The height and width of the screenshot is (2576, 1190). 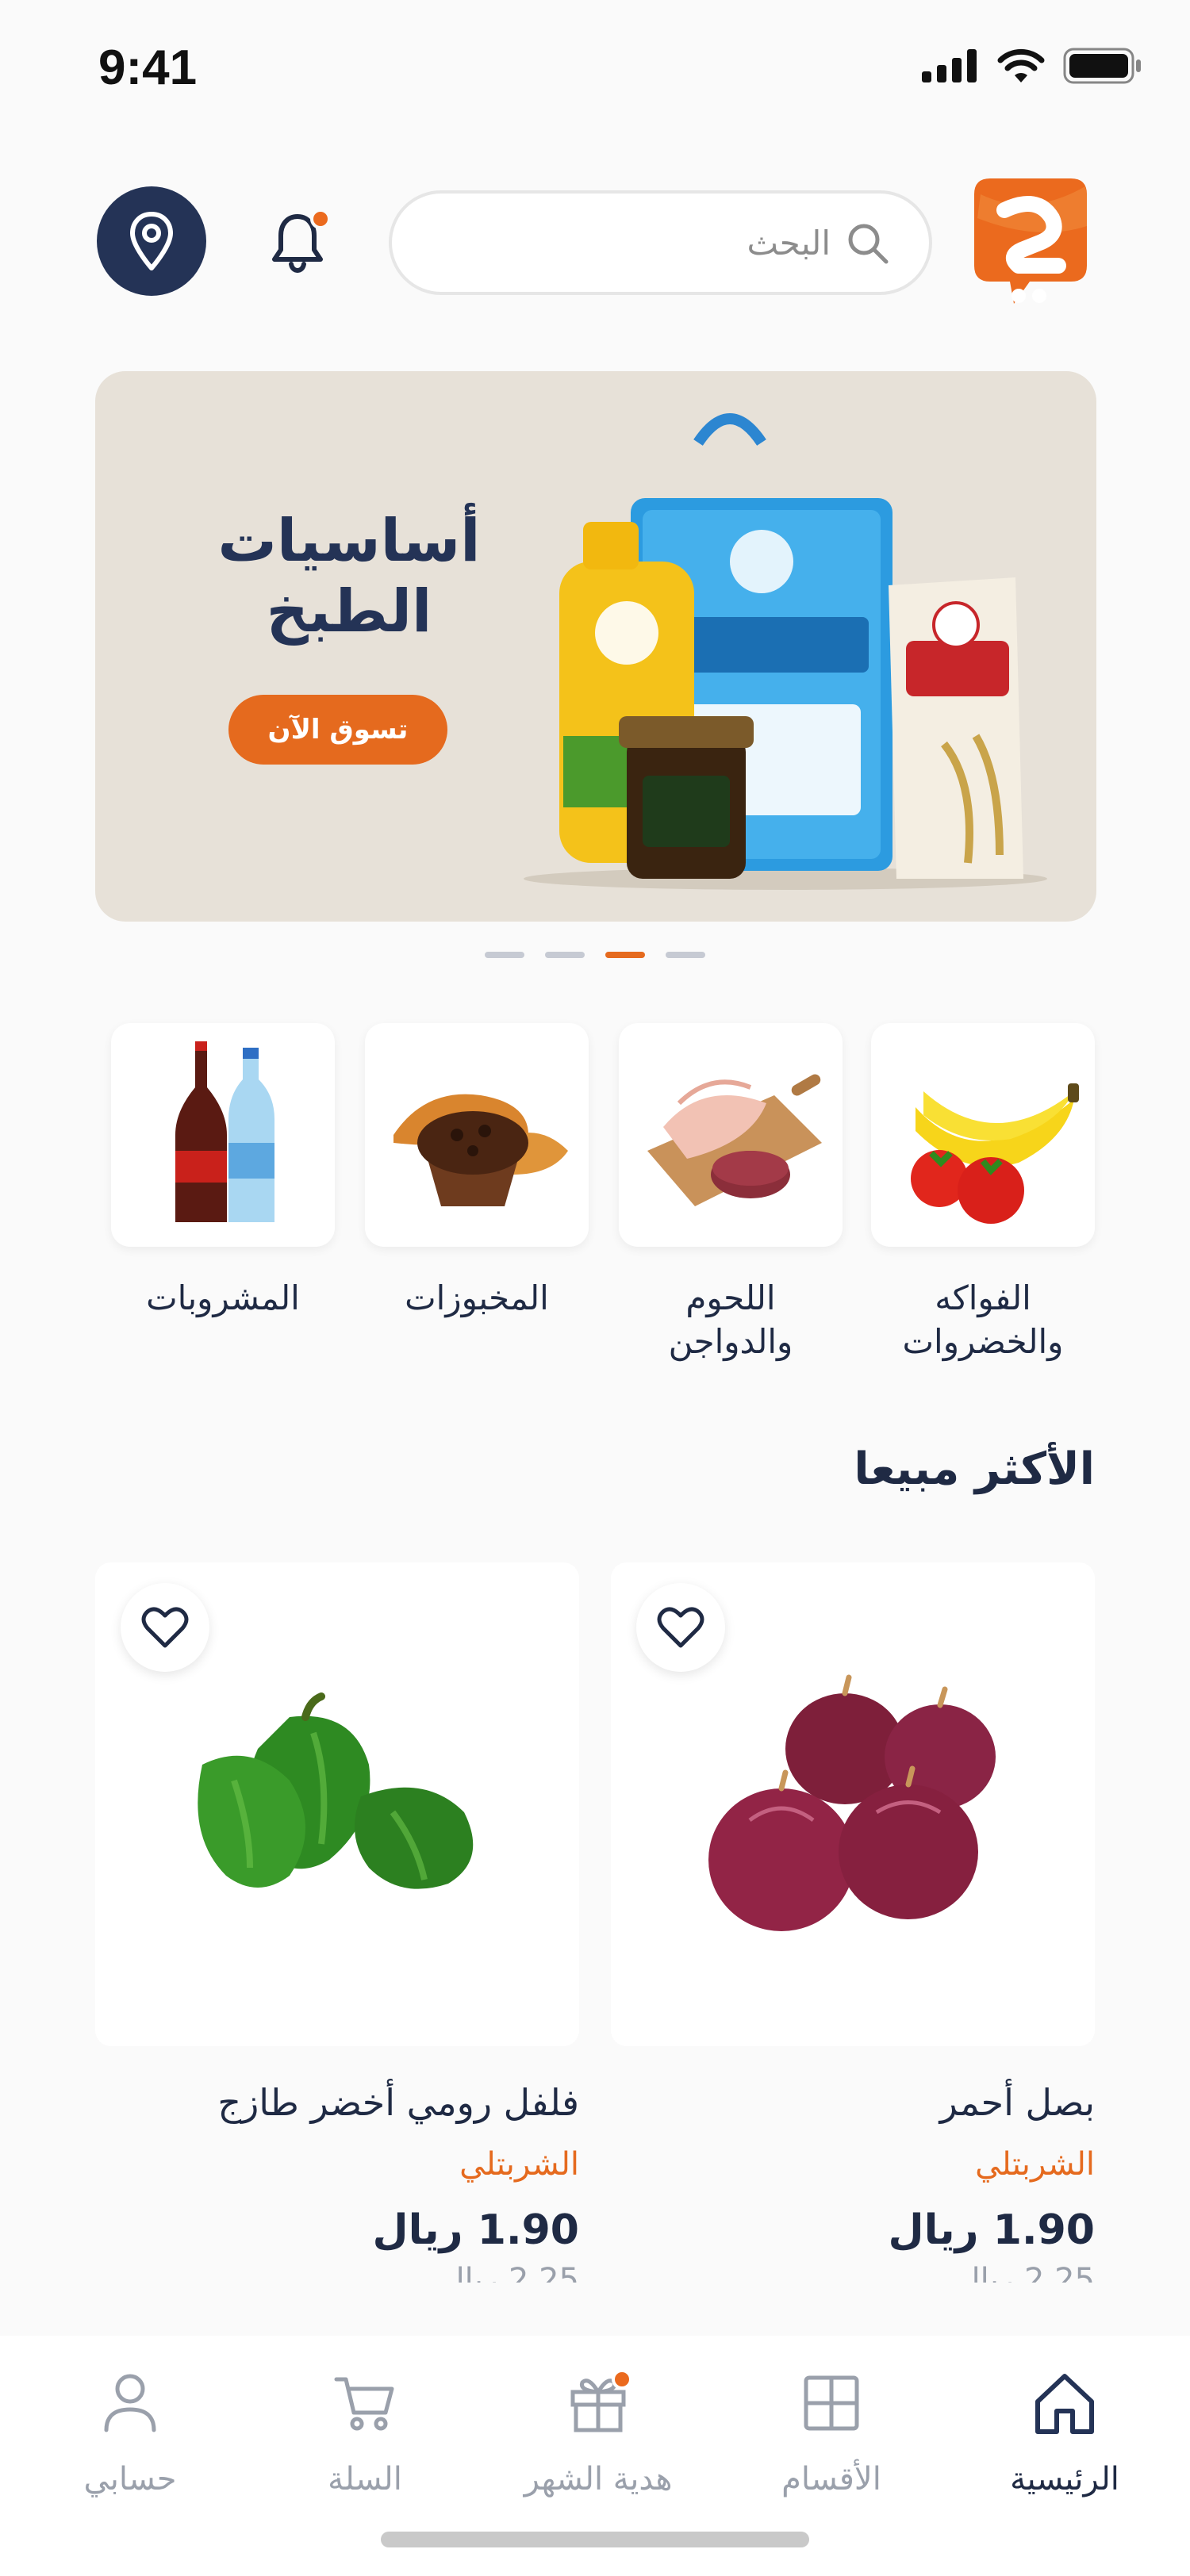 I want to click on nav-home: الرئيسية, so click(x=1065, y=2432).